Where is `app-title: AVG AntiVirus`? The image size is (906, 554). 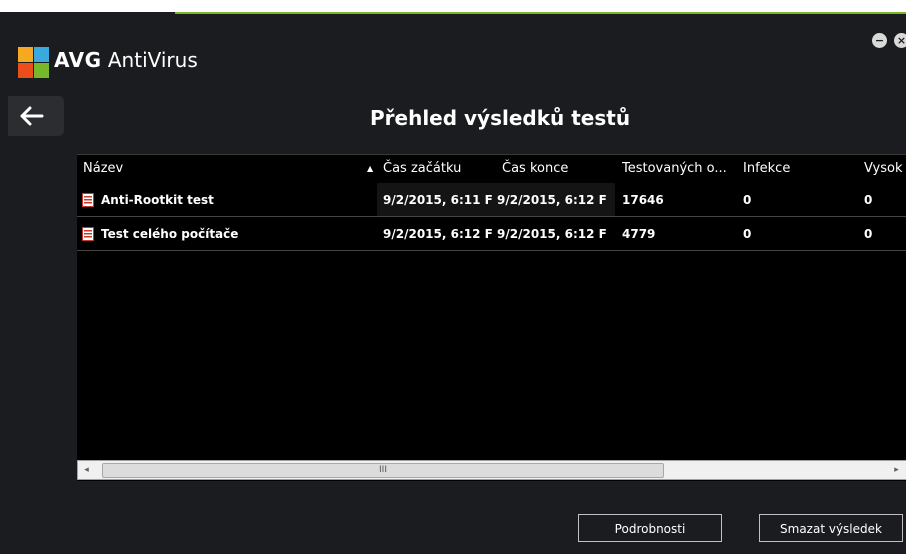
app-title: AVG AntiVirus is located at coordinates (126, 60).